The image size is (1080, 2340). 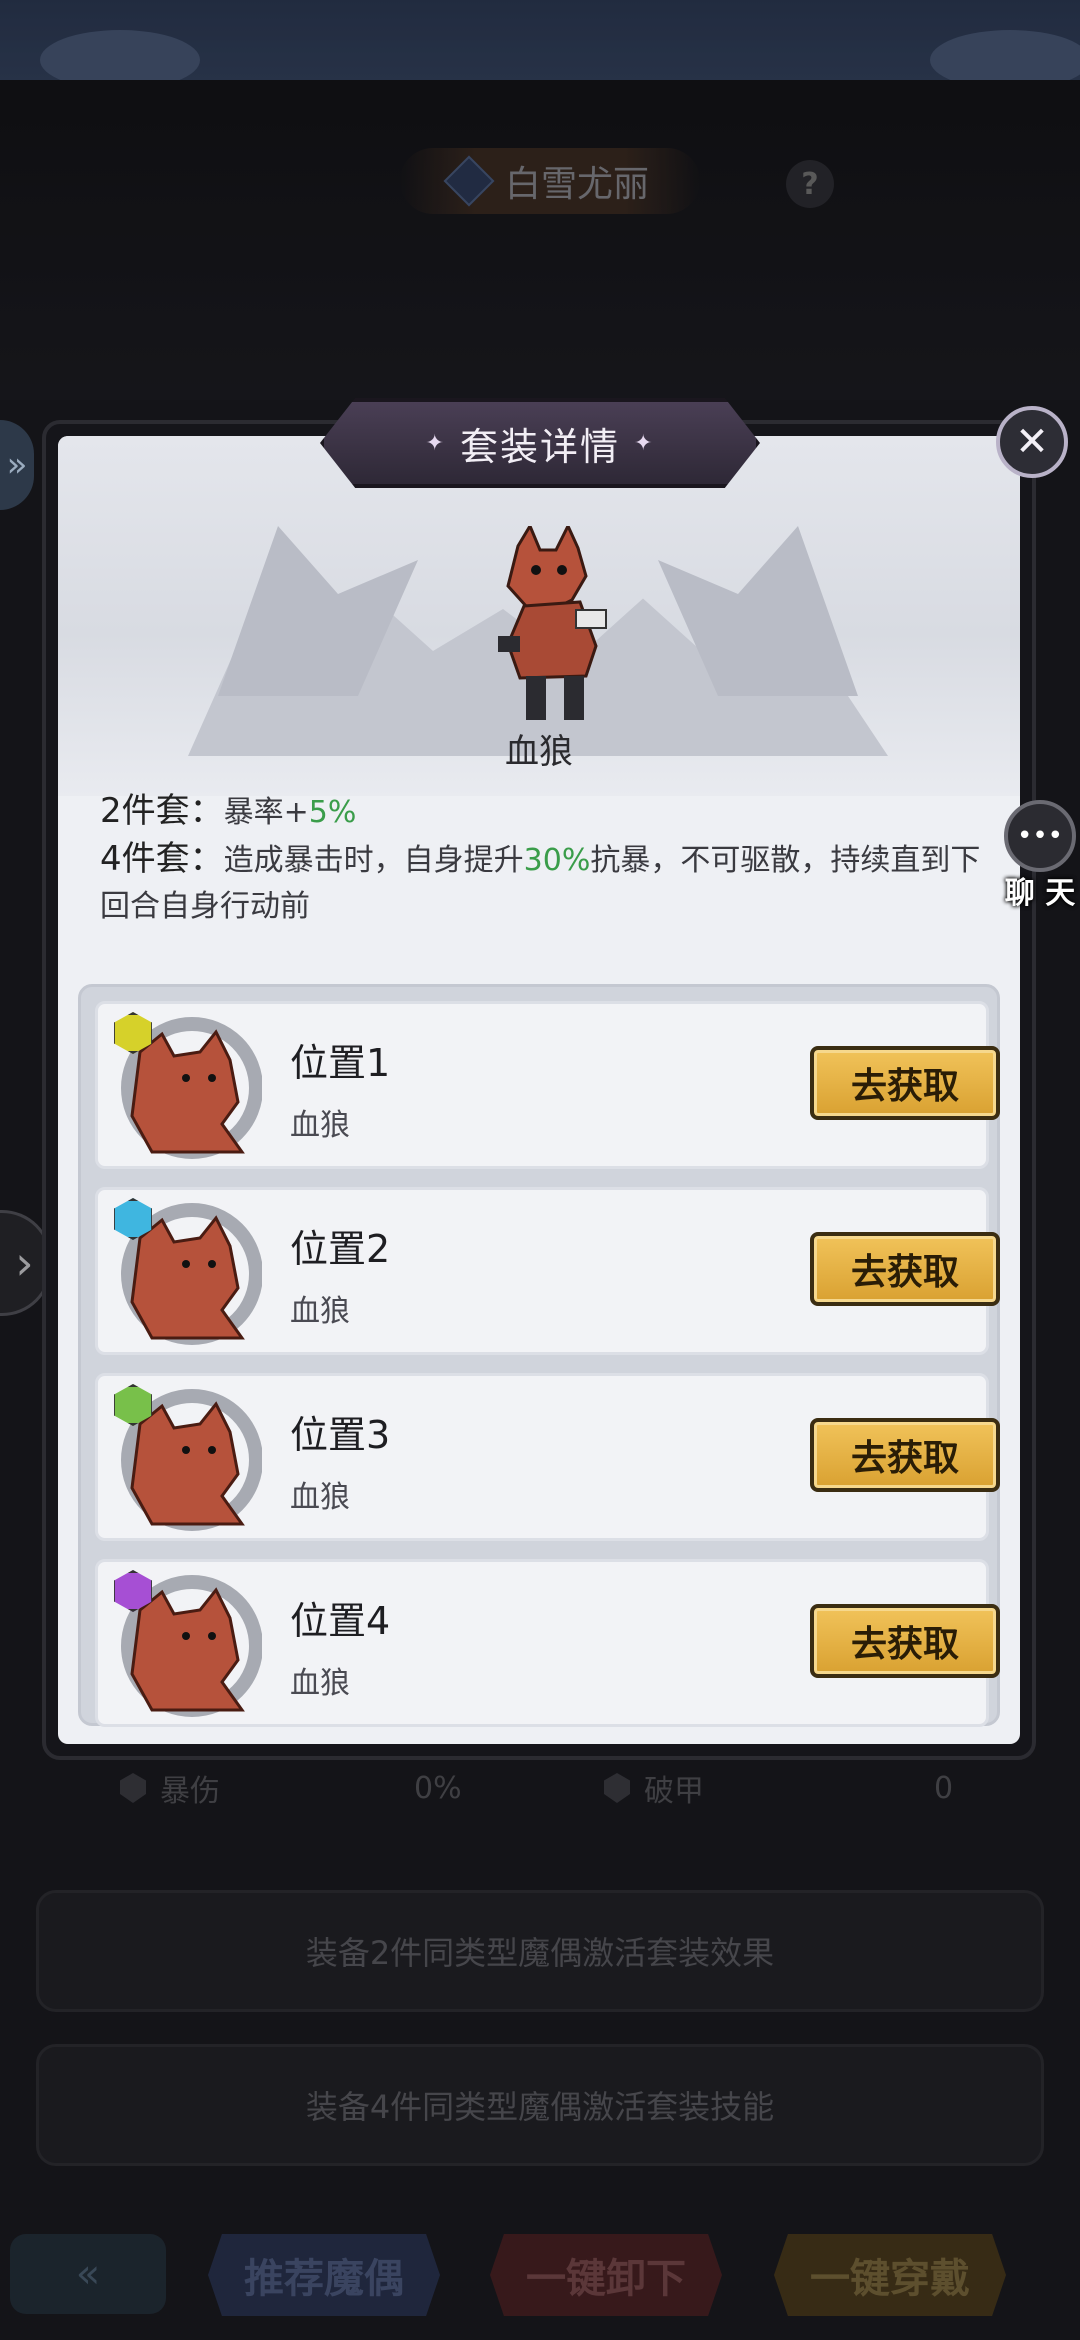 I want to click on close-button: ✕, so click(x=1032, y=442).